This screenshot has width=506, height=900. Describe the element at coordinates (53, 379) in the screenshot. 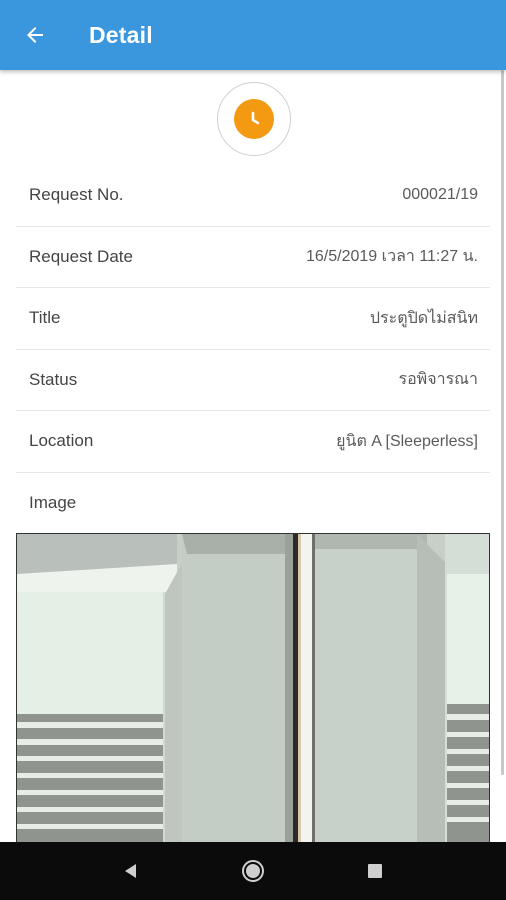

I see `status-label: Status` at that location.